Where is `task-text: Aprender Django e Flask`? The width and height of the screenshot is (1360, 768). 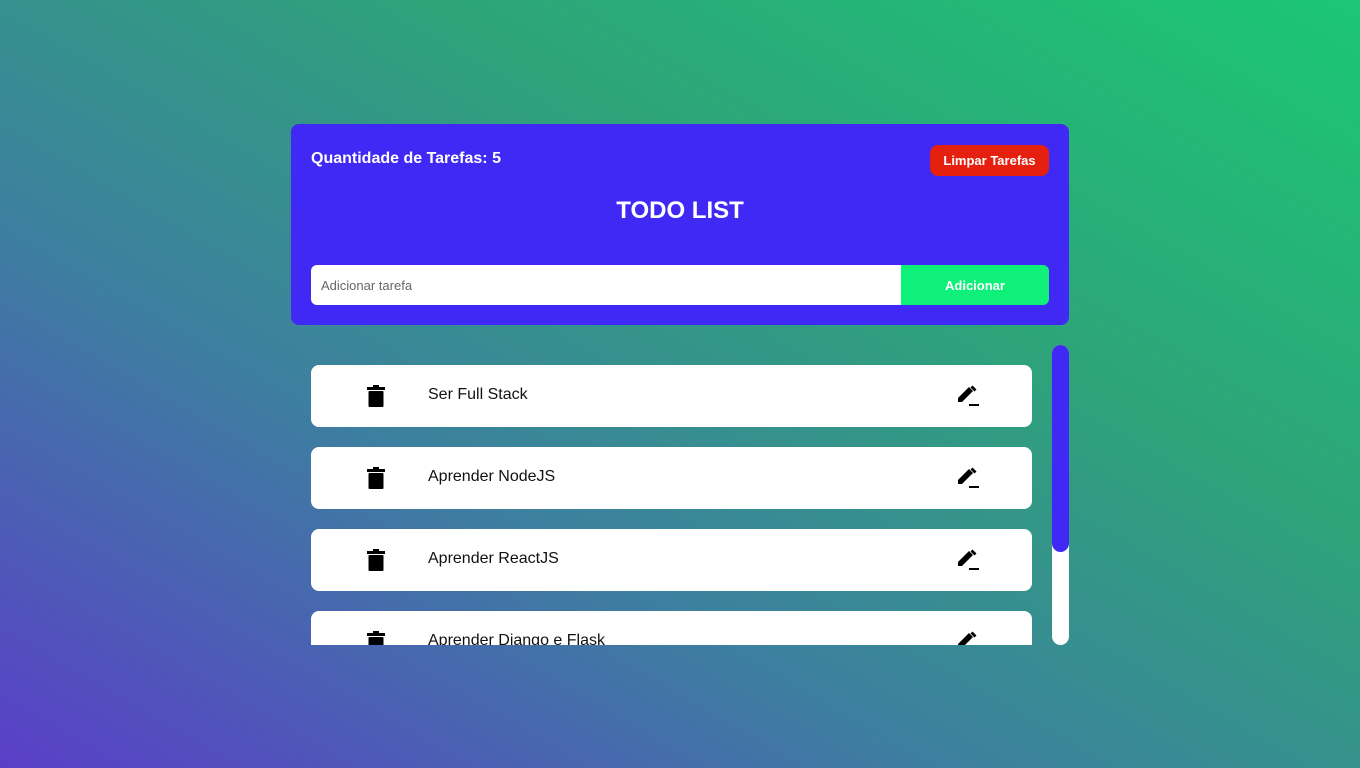
task-text: Aprender Django e Flask is located at coordinates (516, 638).